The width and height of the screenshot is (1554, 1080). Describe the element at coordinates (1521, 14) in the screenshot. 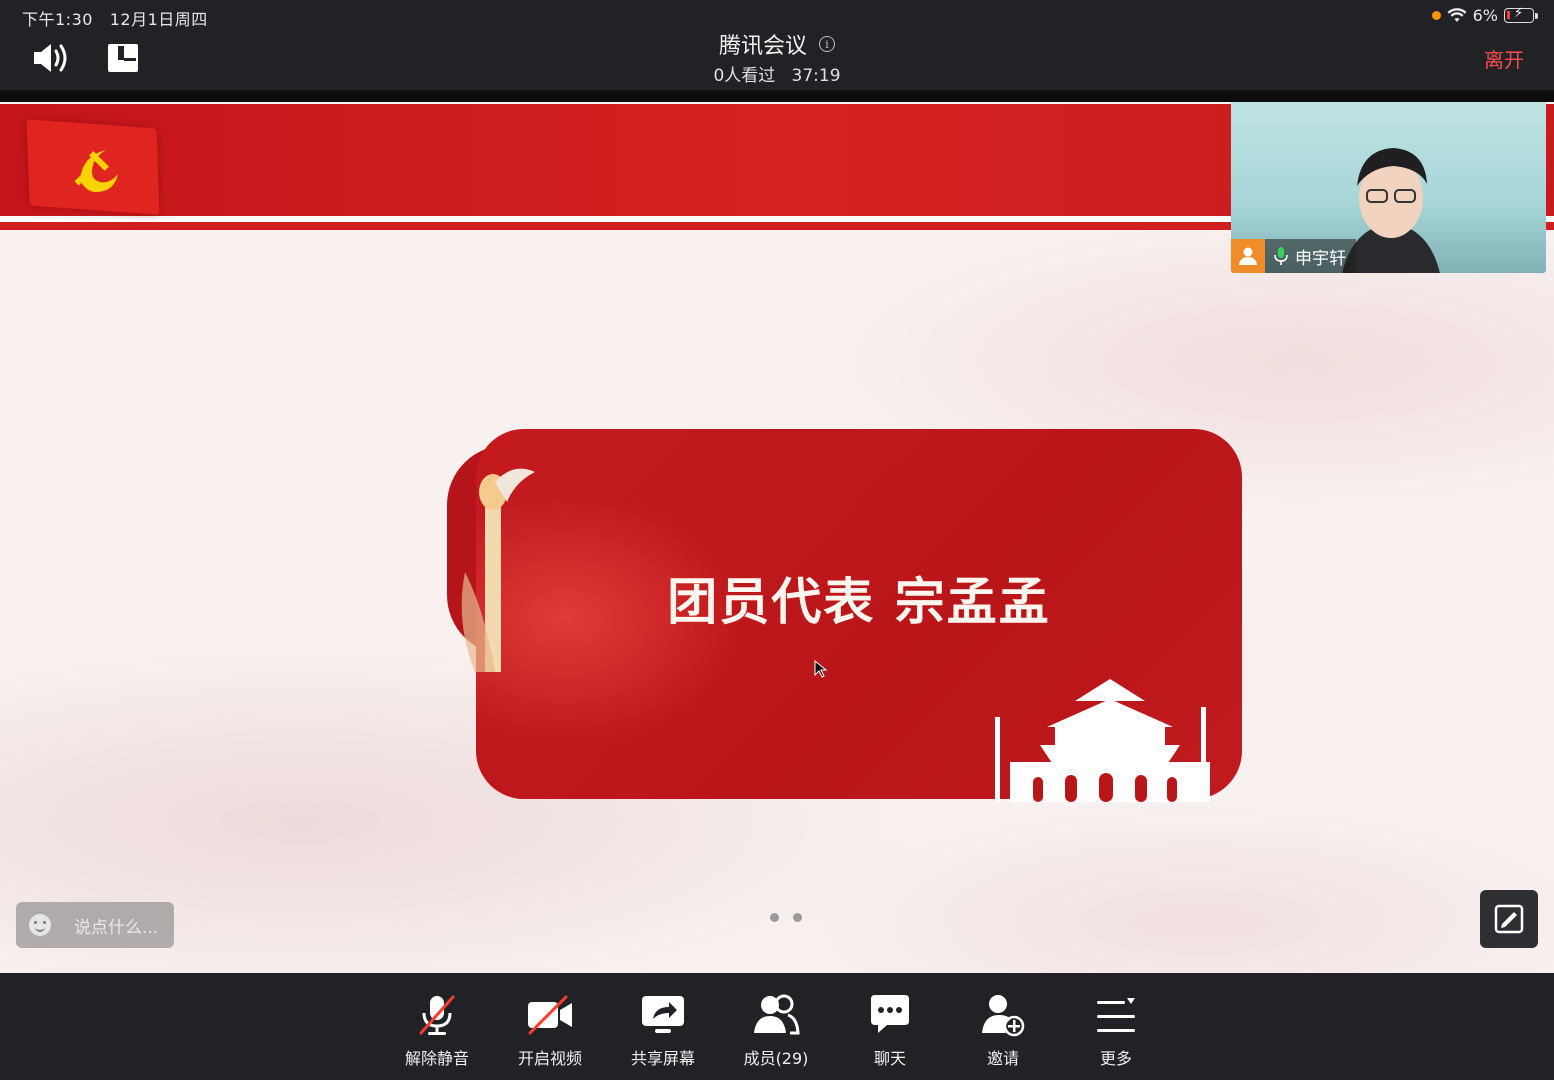

I see `battery-icon: ⚡` at that location.